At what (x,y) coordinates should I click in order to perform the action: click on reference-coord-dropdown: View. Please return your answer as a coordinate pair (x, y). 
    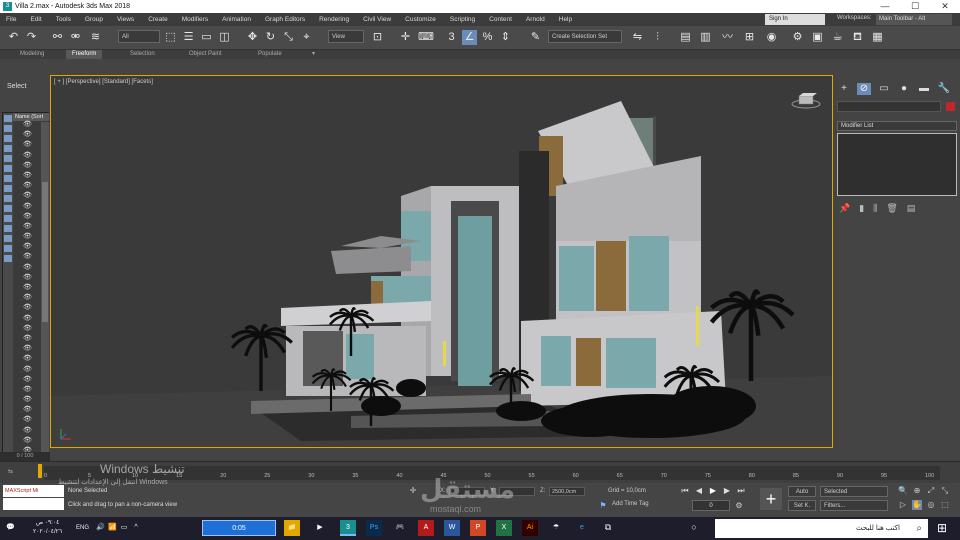
    Looking at the image, I should click on (346, 36).